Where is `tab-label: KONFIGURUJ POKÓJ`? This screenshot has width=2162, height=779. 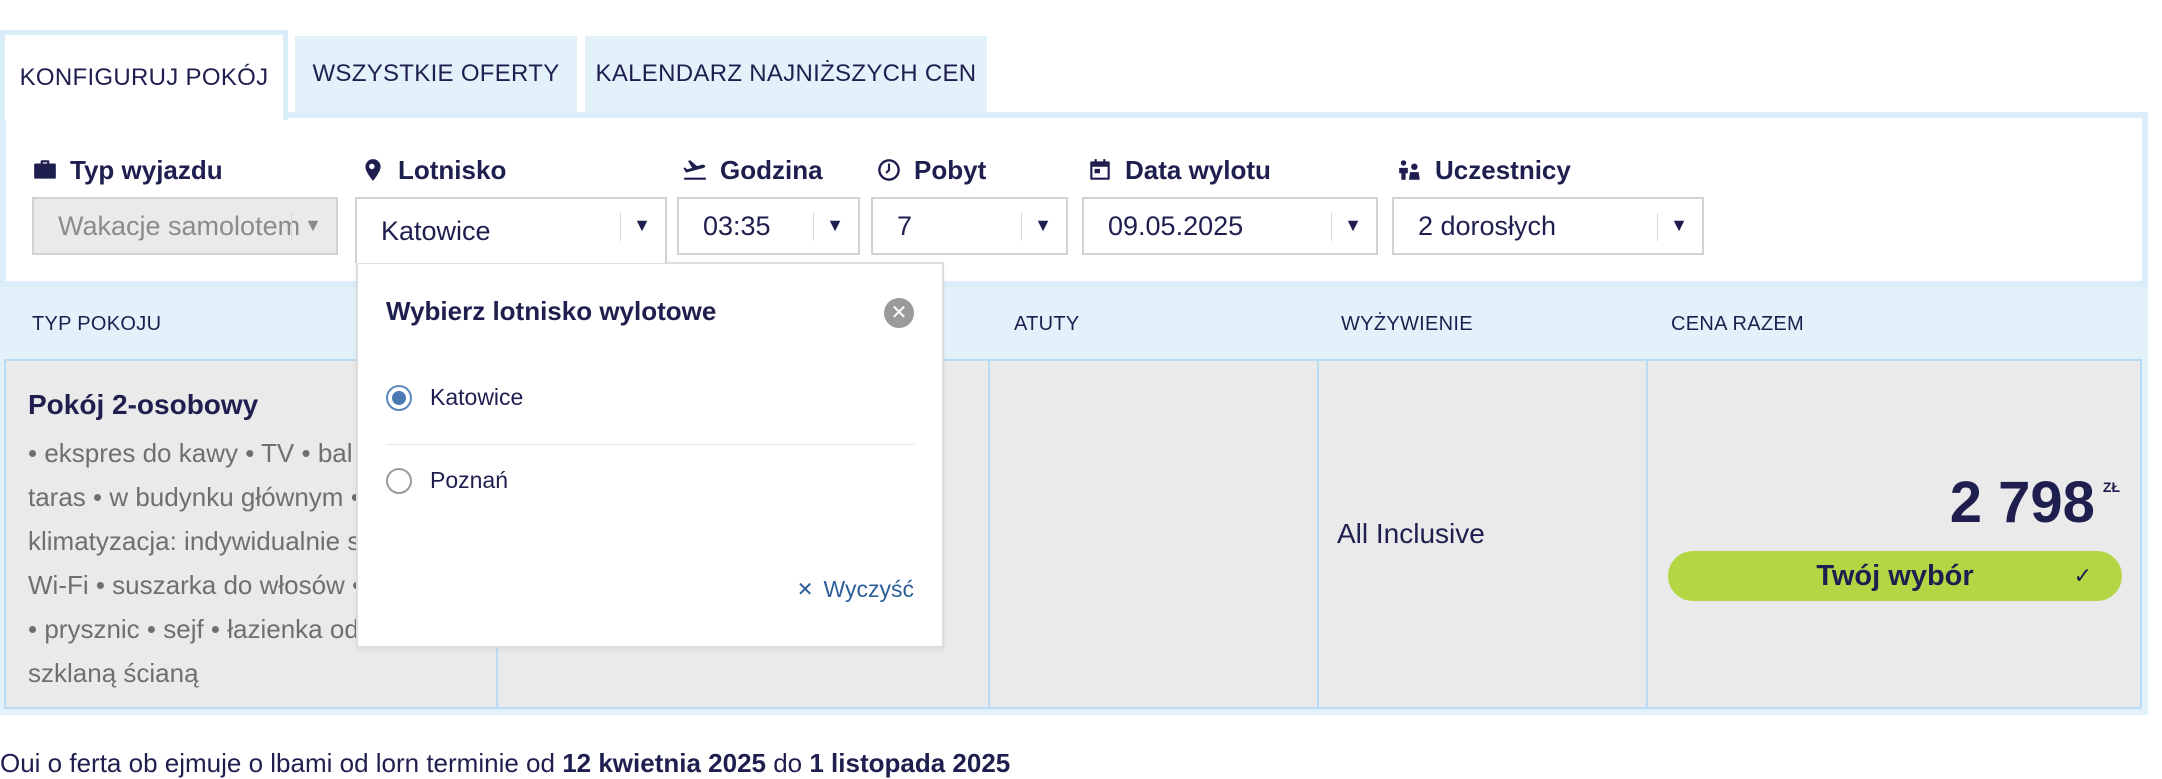 tab-label: KONFIGURUJ POKÓJ is located at coordinates (144, 77).